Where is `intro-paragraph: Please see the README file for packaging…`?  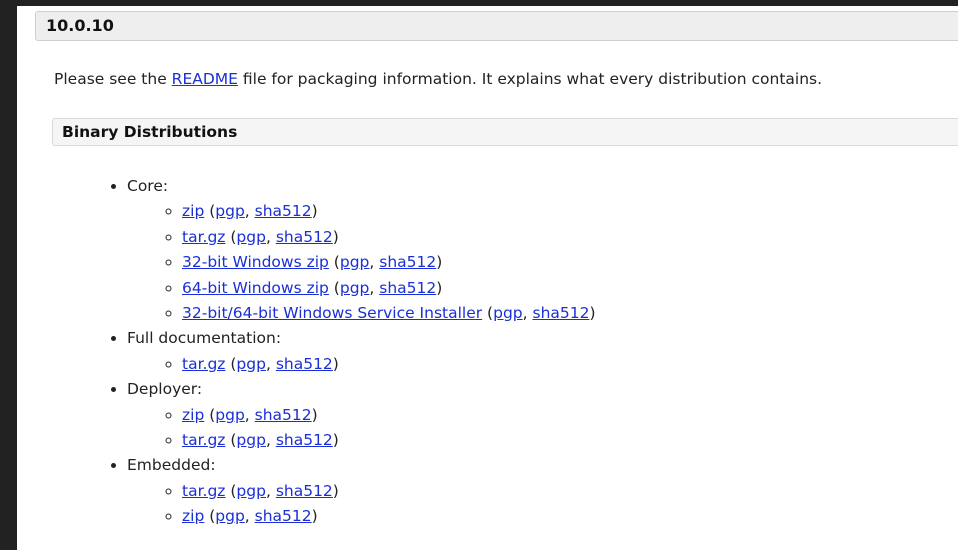
intro-paragraph: Please see the README file for packaging… is located at coordinates (438, 79).